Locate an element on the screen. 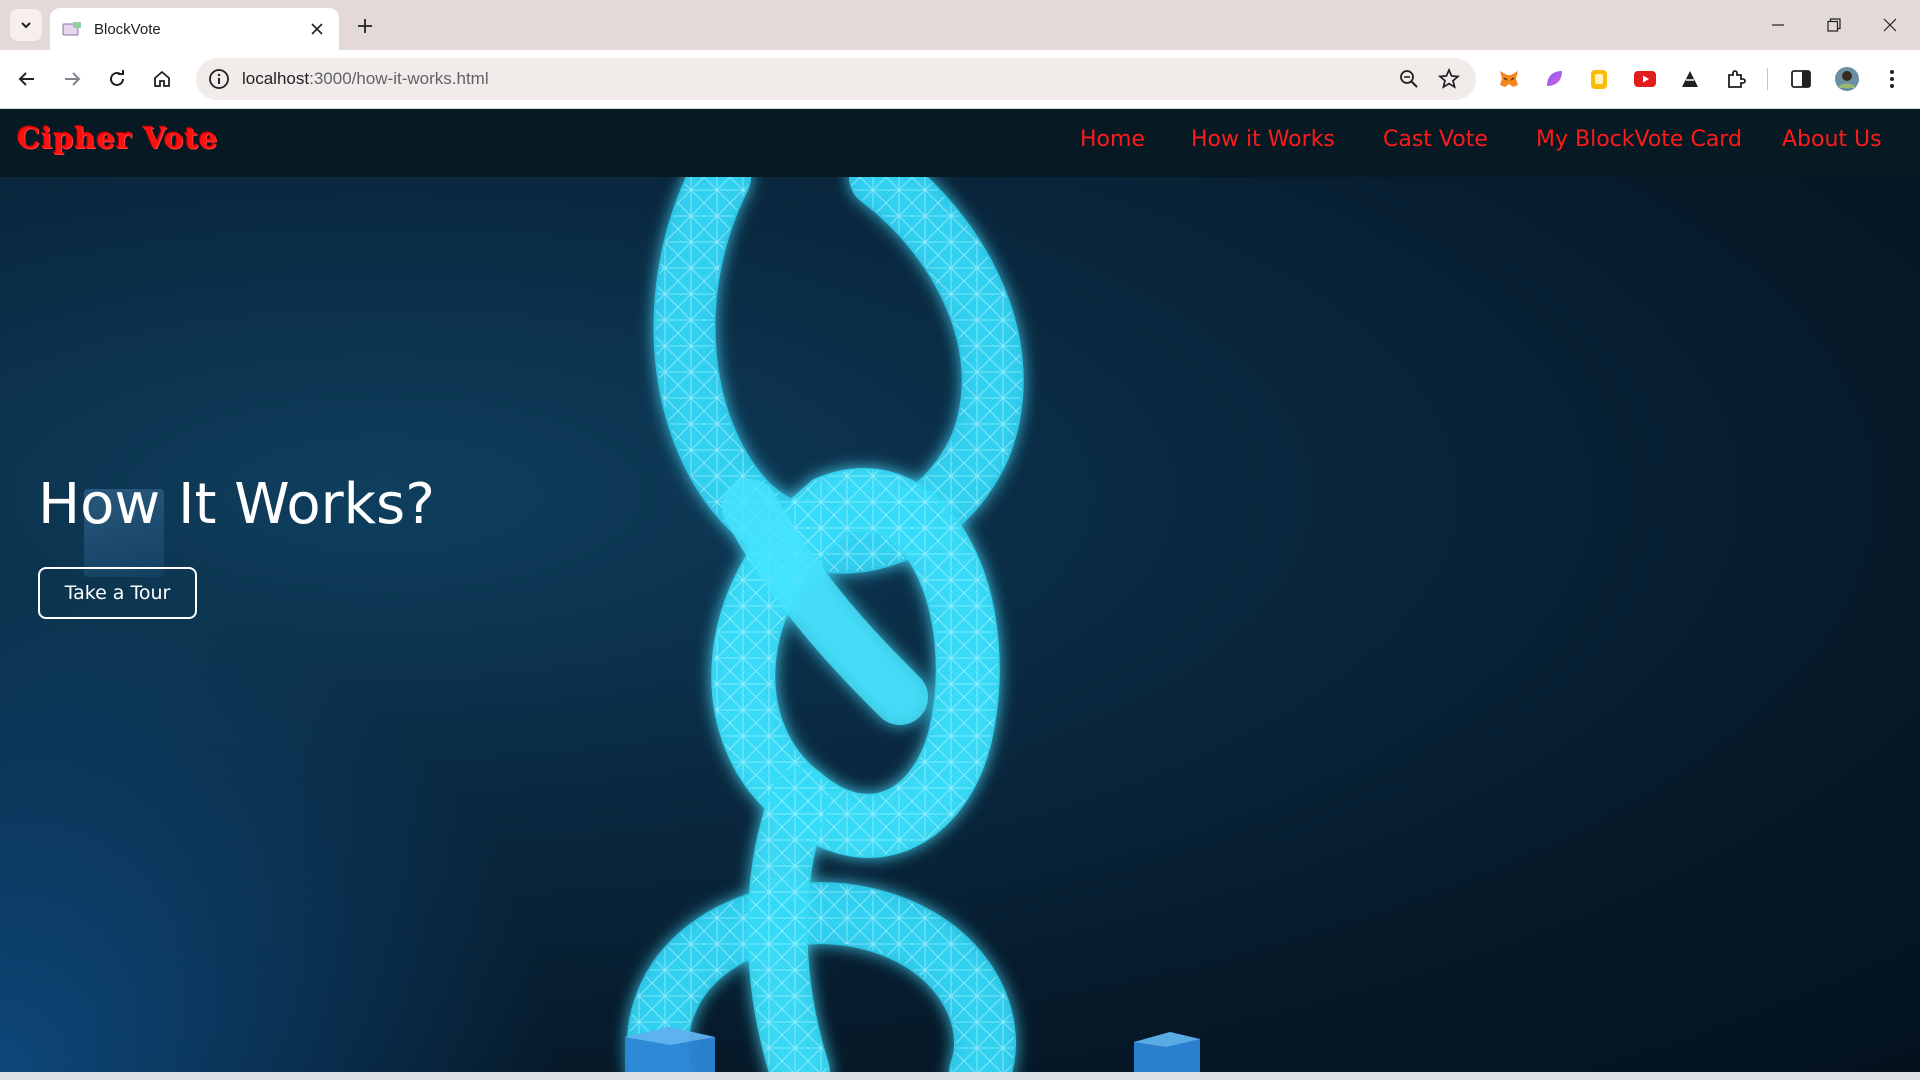  metamask-extension-icon is located at coordinates (1509, 79).